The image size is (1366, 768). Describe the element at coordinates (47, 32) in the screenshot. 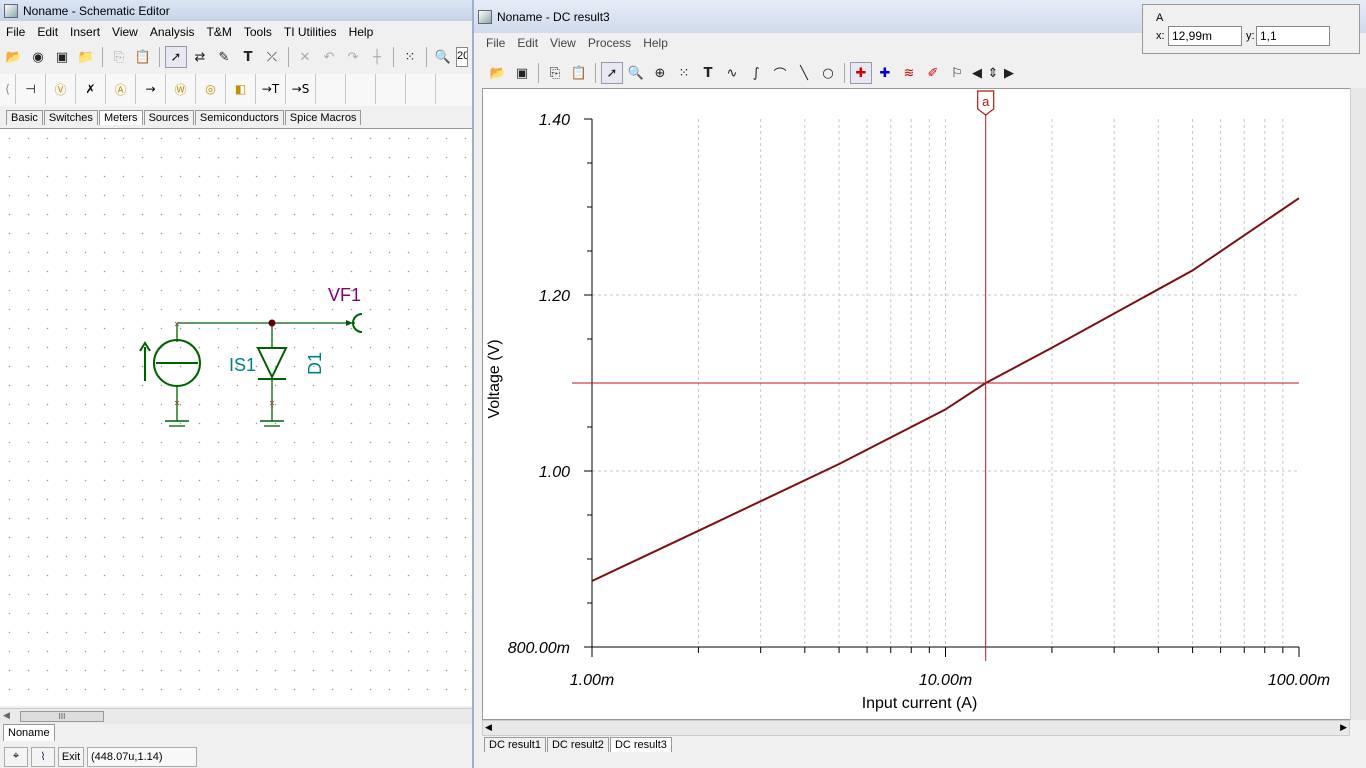

I see `menu-edit: Edit` at that location.